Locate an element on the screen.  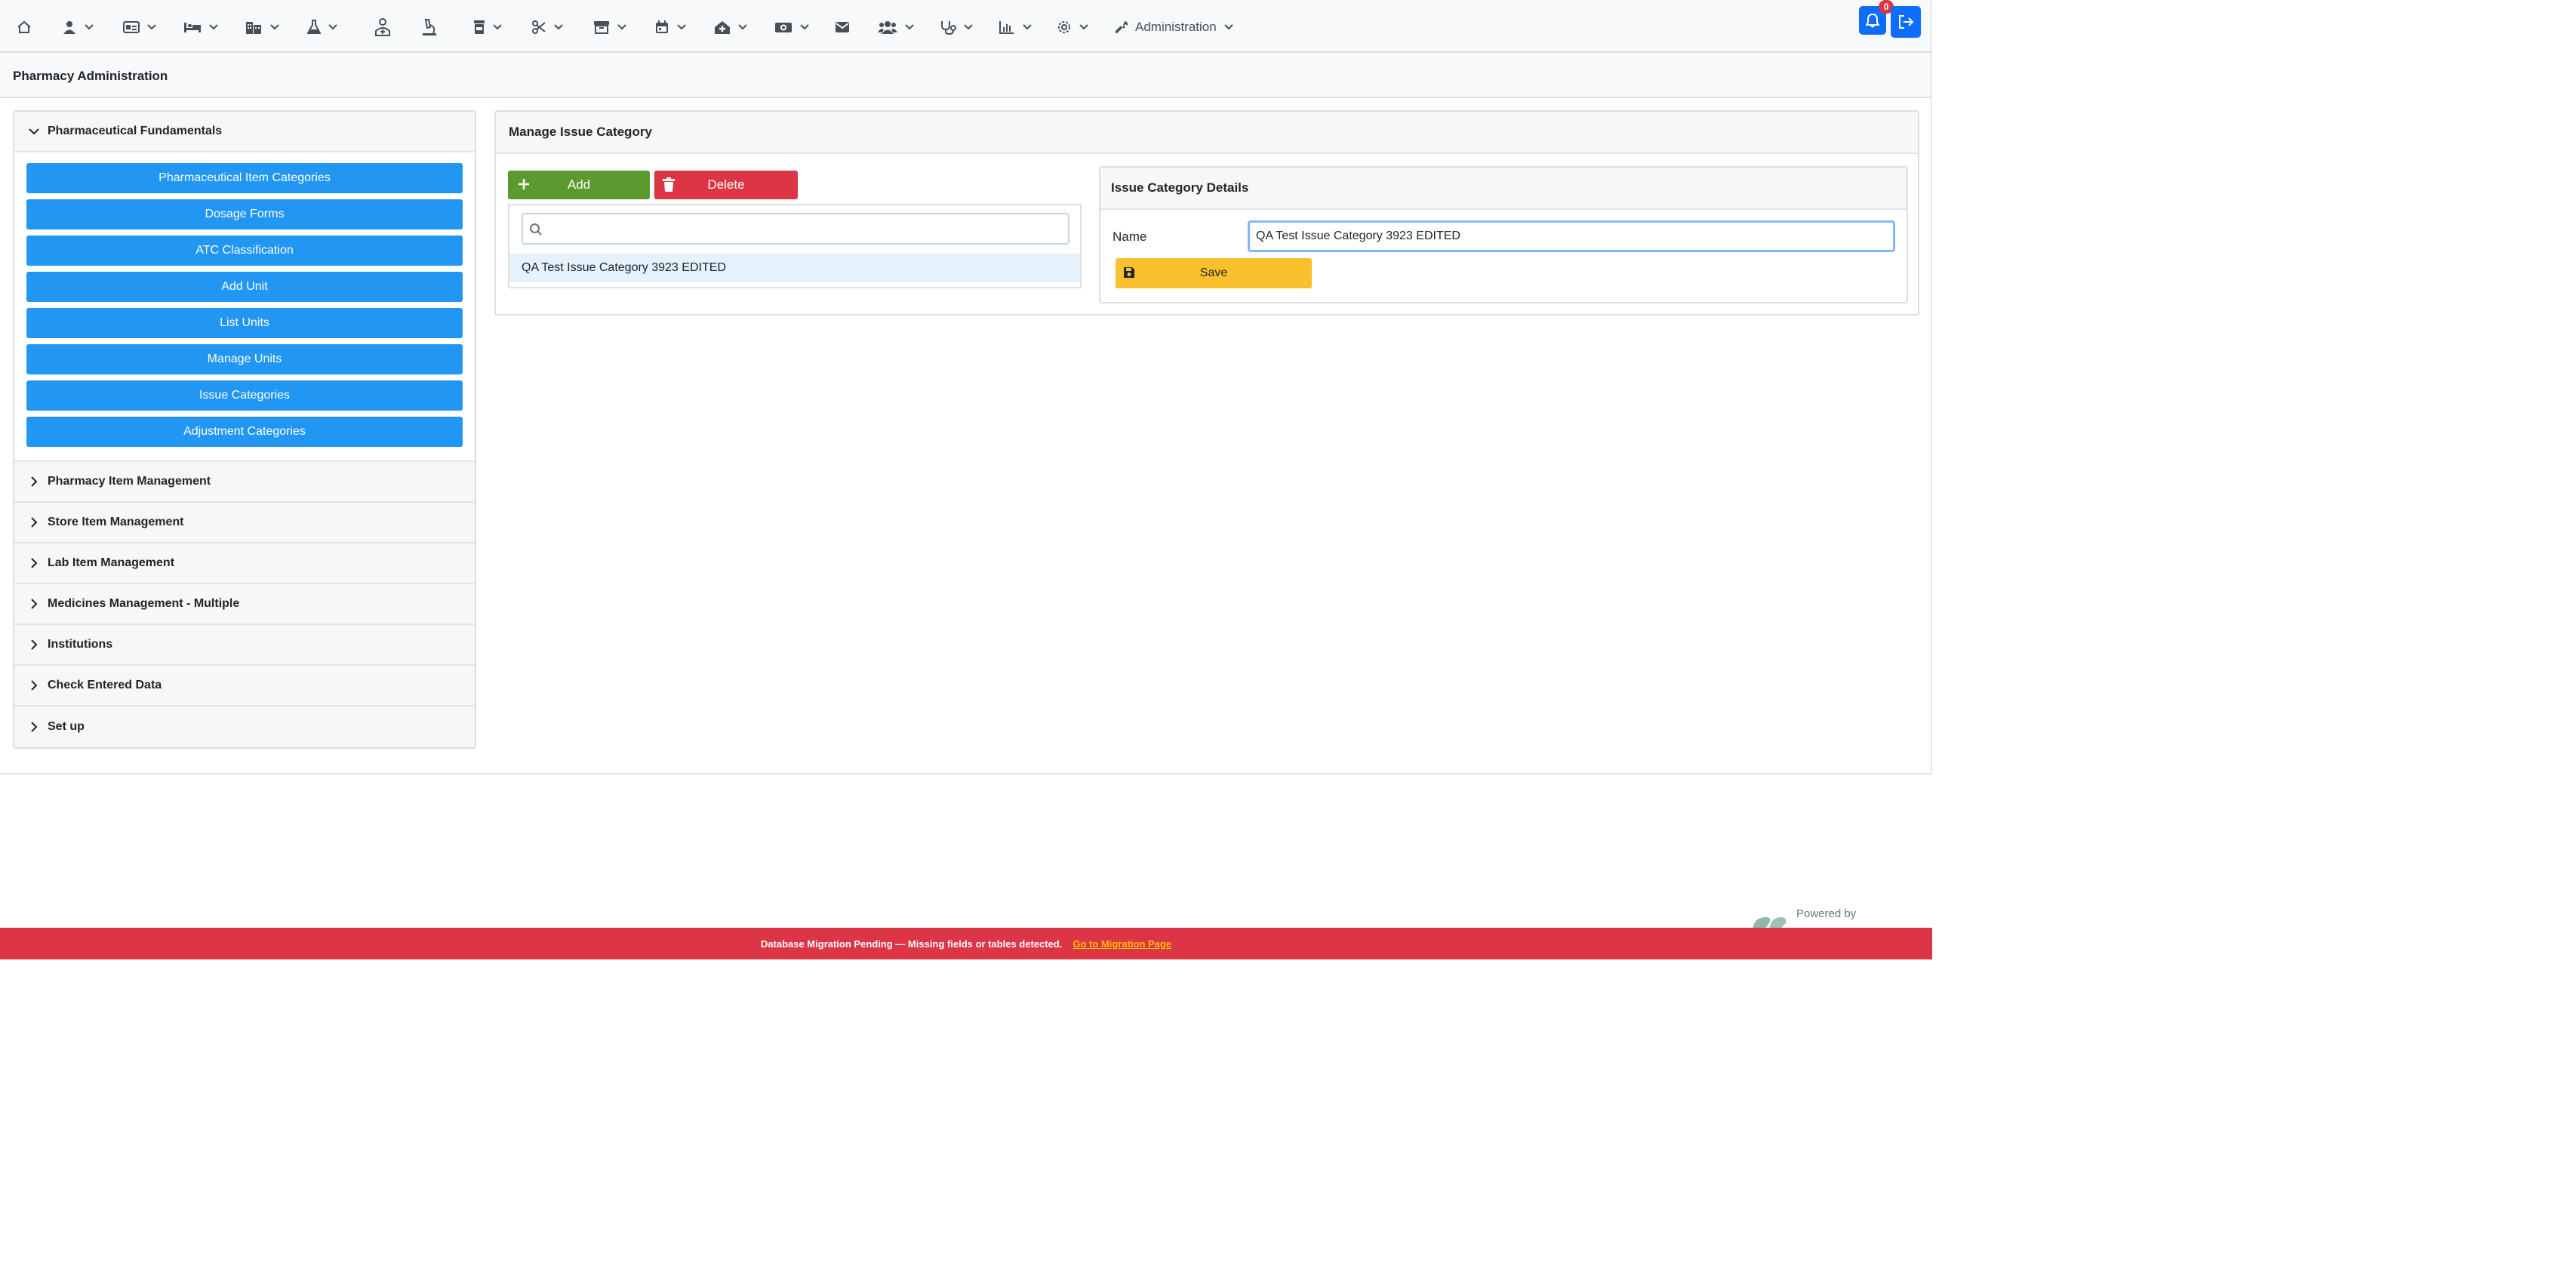
search-input is located at coordinates (808, 229).